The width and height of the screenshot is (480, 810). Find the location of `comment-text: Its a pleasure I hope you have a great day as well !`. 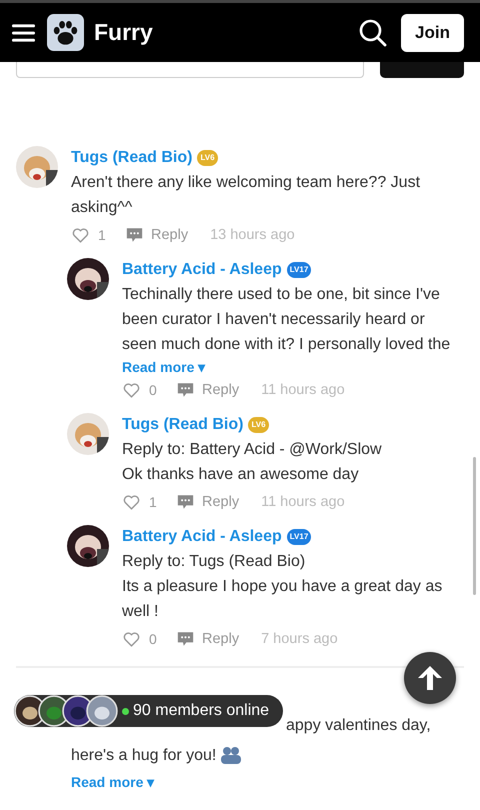

comment-text: Its a pleasure I hope you have a great day as well ! is located at coordinates (283, 599).